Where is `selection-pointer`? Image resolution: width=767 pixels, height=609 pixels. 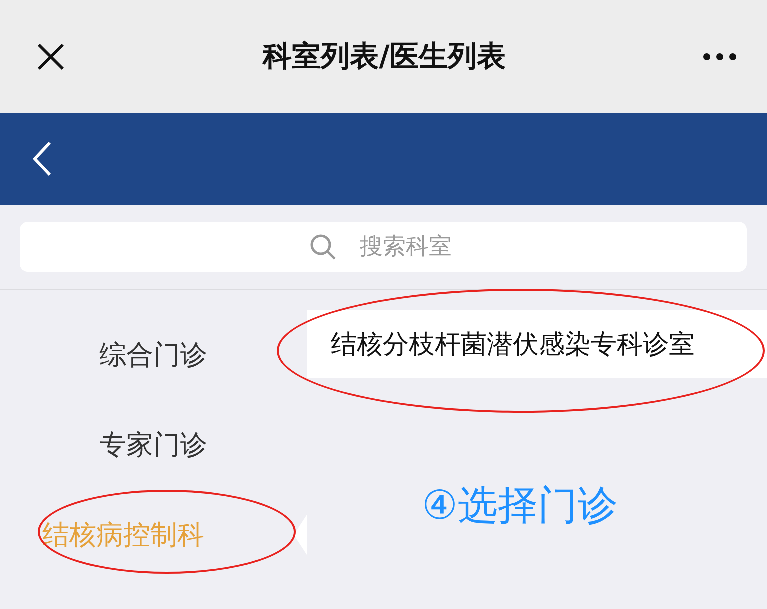 selection-pointer is located at coordinates (300, 535).